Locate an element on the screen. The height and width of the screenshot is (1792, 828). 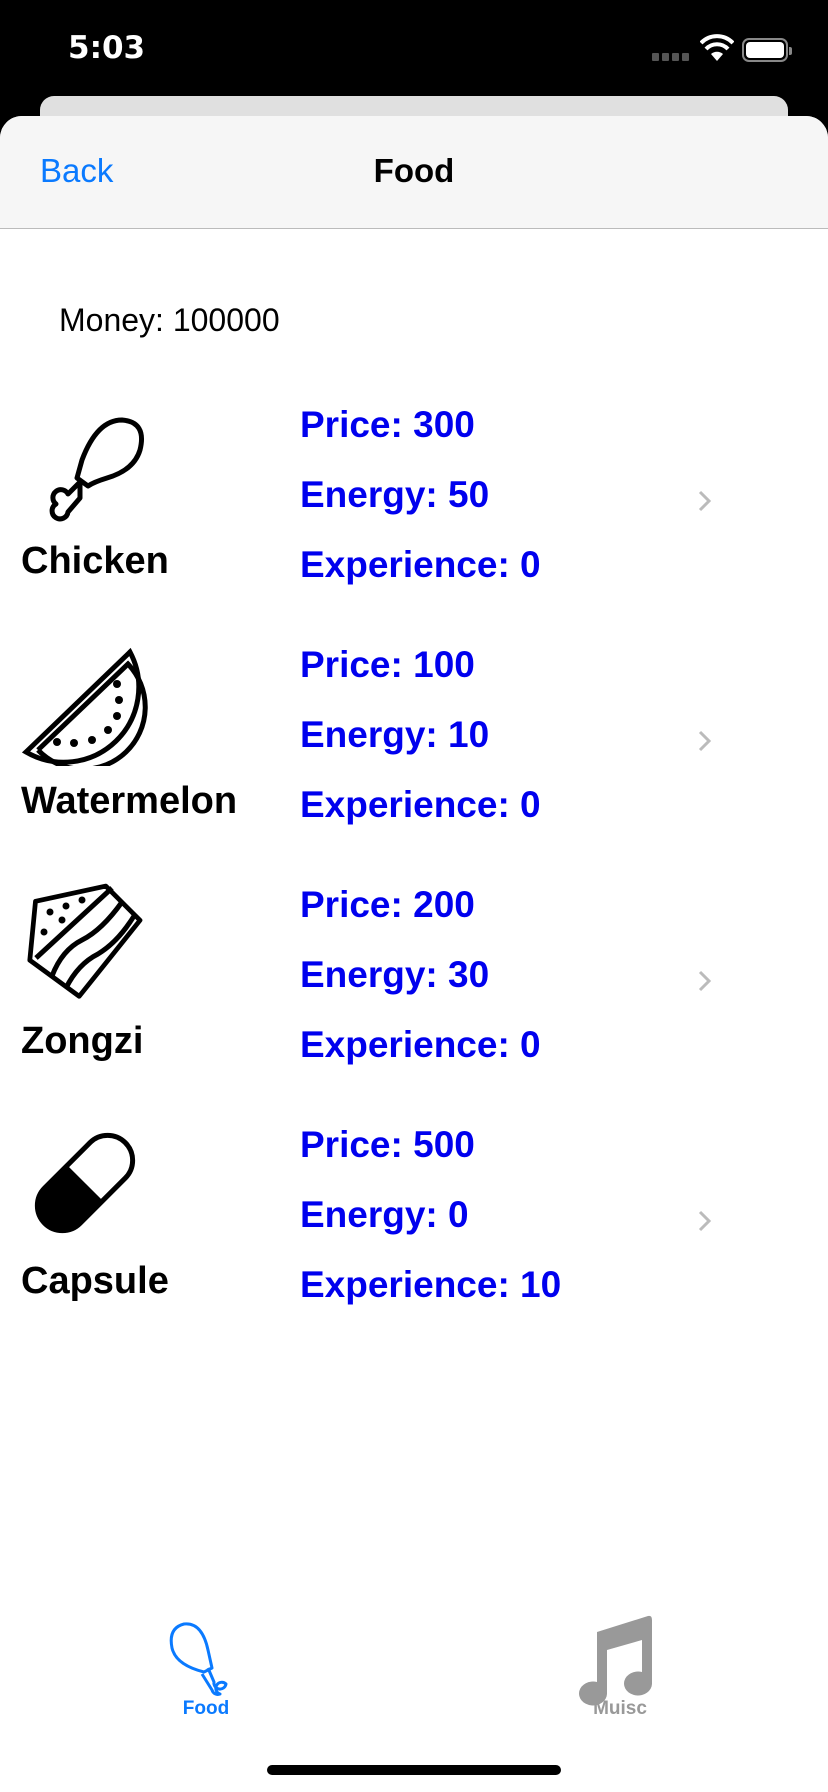
zongzi-icon is located at coordinates (85, 941).